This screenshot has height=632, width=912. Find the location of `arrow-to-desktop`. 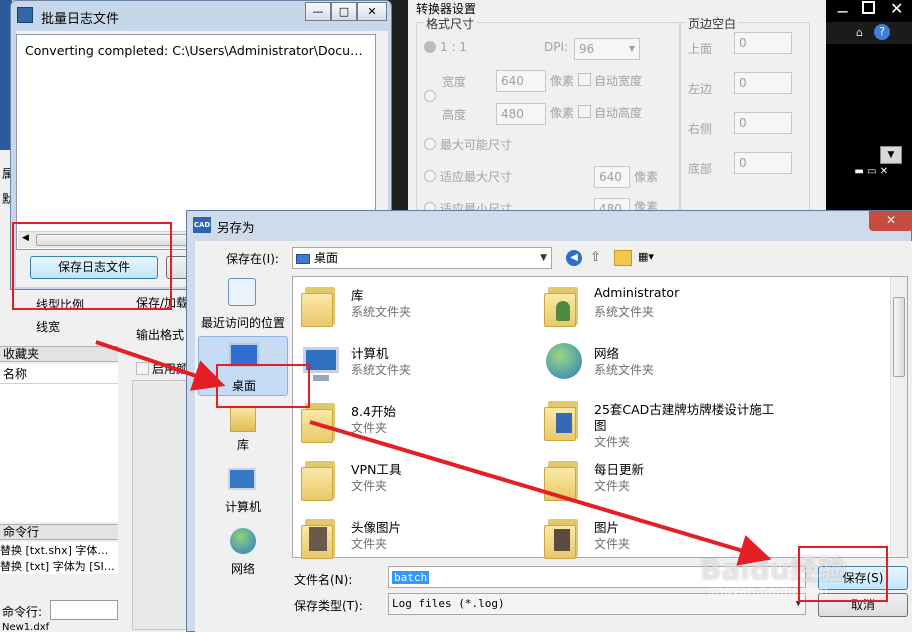

arrow-to-desktop is located at coordinates (160, 365).